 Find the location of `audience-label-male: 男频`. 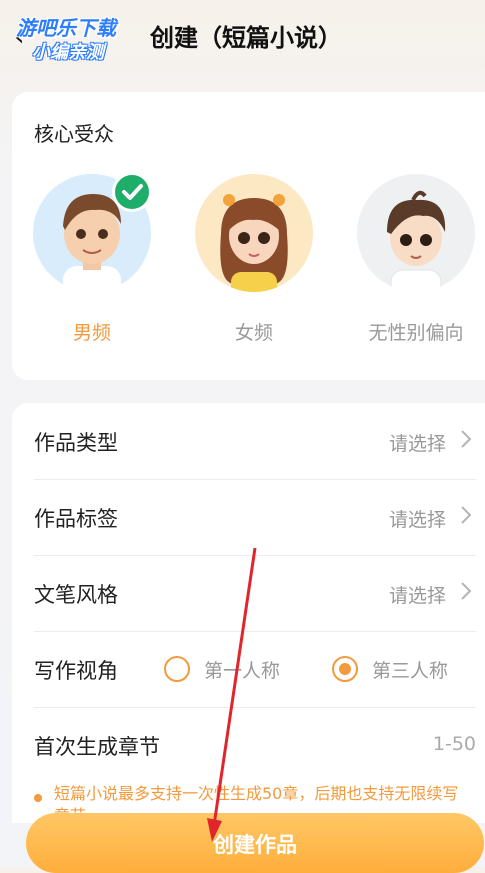

audience-label-male: 男频 is located at coordinates (91, 333).